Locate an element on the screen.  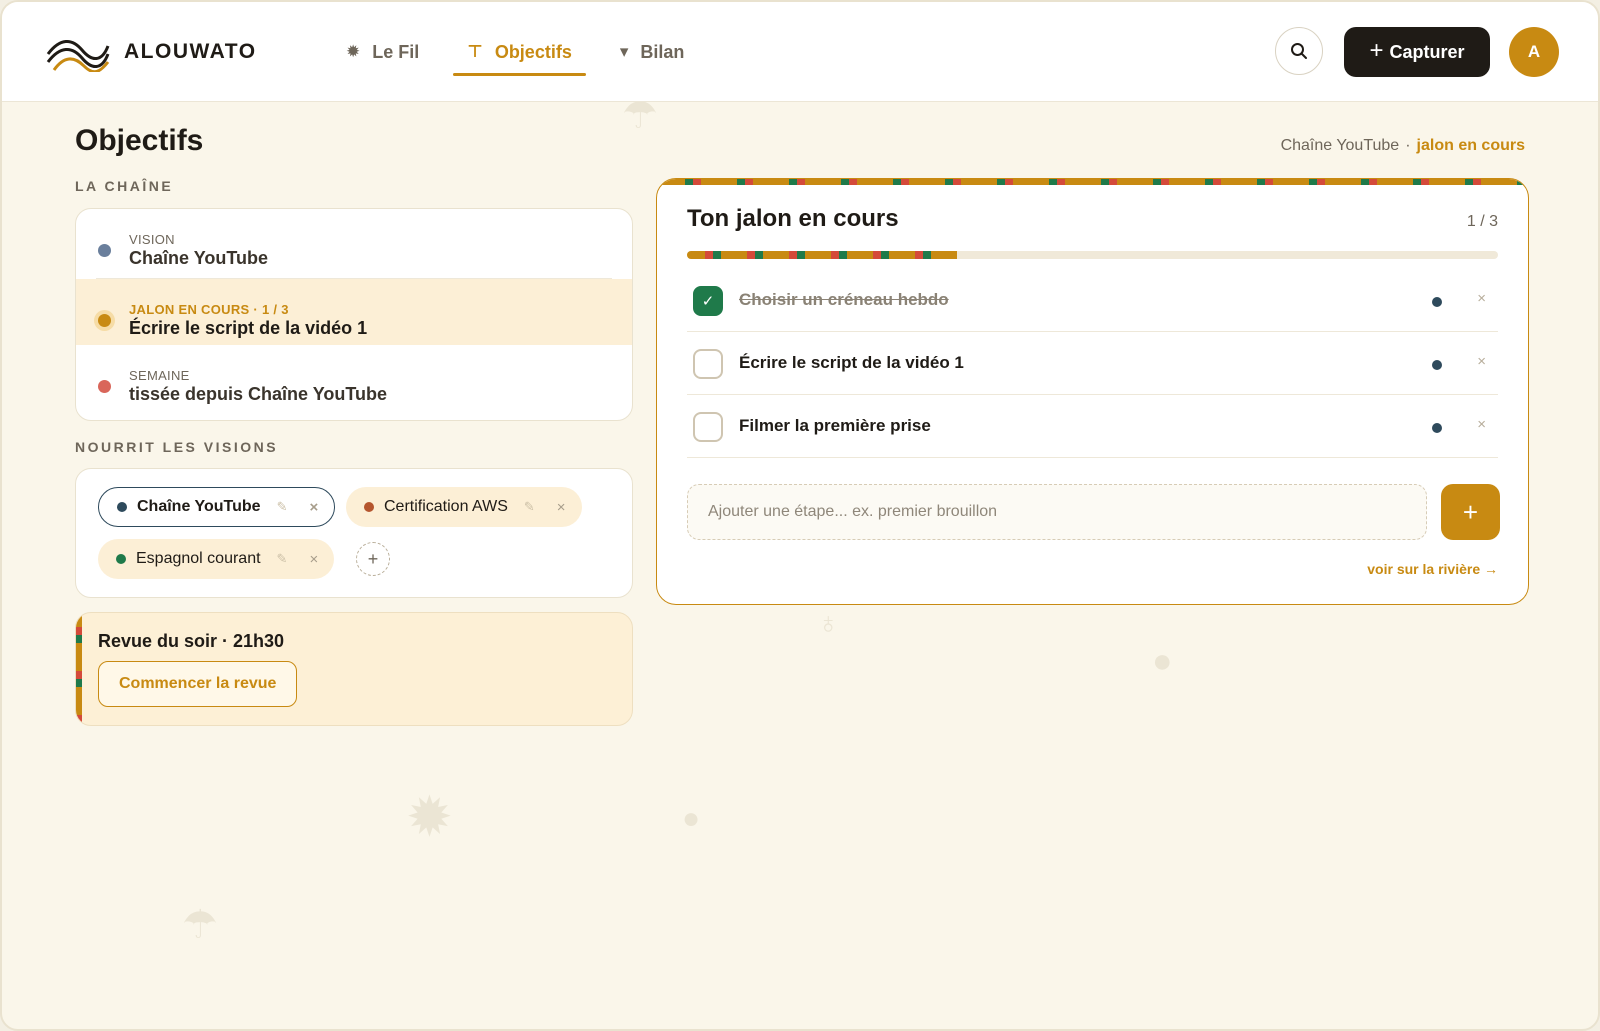
task-item: ✓ Choisir un créneau hebdo × is located at coordinates (1092, 300).